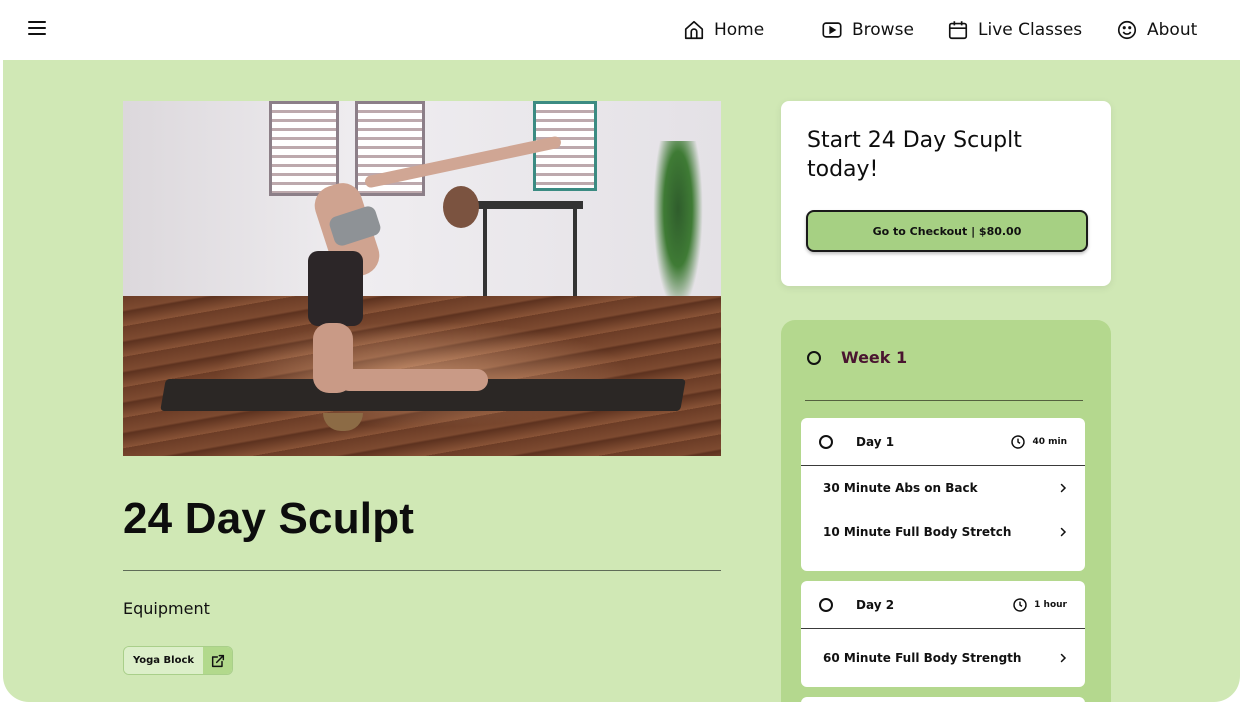 This screenshot has height=702, width=1240. Describe the element at coordinates (943, 442) in the screenshot. I see `day-header: Day 1 40 min` at that location.